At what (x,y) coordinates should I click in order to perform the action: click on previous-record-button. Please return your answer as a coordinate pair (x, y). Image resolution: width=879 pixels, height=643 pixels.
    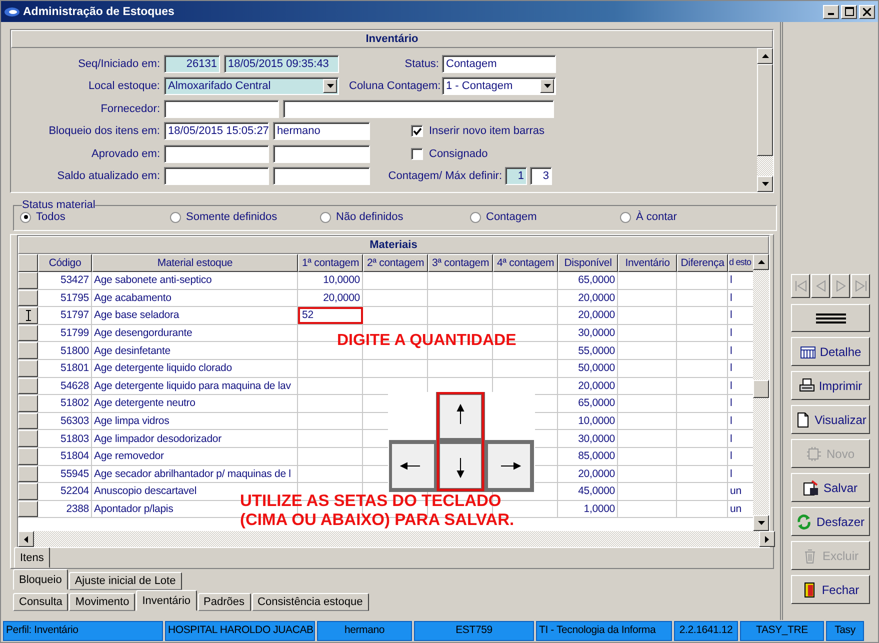
    Looking at the image, I should click on (820, 286).